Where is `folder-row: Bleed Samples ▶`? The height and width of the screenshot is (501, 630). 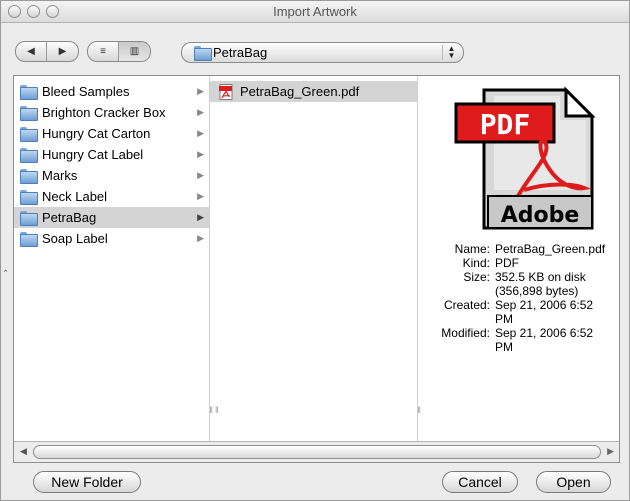 folder-row: Bleed Samples ▶ is located at coordinates (111, 91).